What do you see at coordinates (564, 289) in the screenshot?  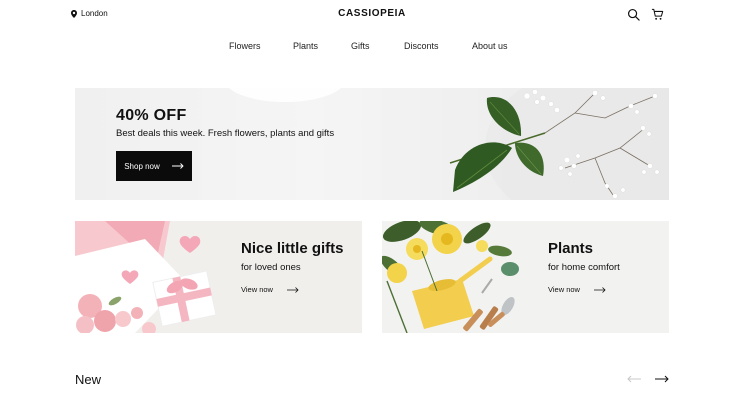 I see `plants-view-now-label: View now` at bounding box center [564, 289].